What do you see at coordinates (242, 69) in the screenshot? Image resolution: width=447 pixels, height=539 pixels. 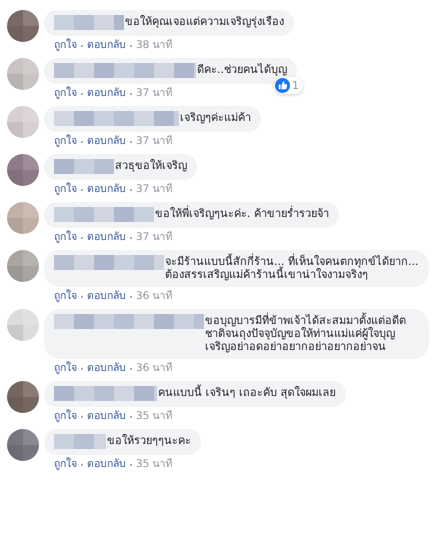 I see `comment-text: ดีคะ..ช่วยคนได้บุญ` at bounding box center [242, 69].